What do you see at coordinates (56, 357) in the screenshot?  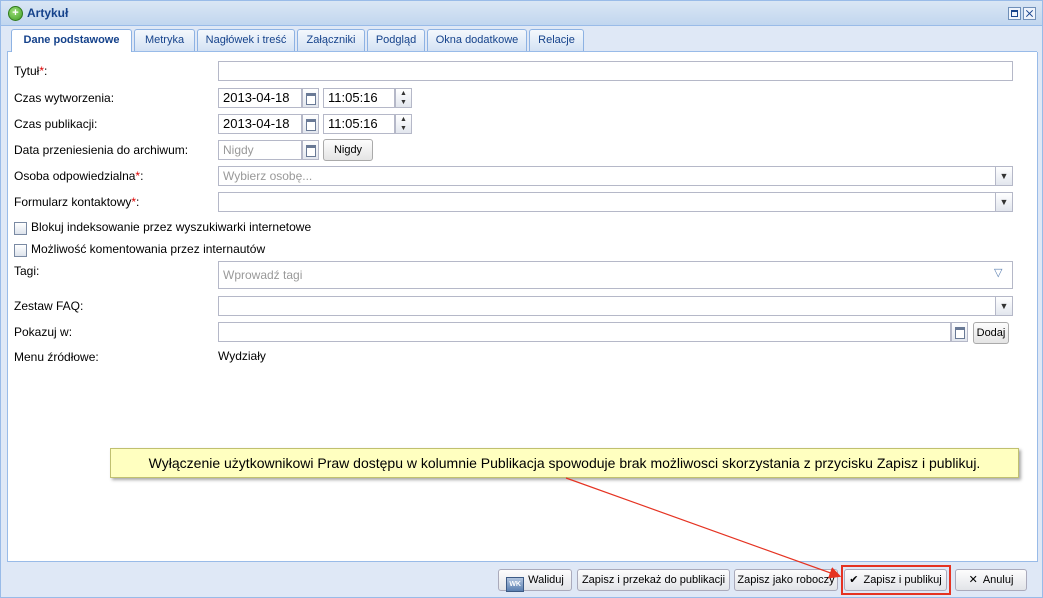 I see `source-menu-label: Menu źródłowe:` at bounding box center [56, 357].